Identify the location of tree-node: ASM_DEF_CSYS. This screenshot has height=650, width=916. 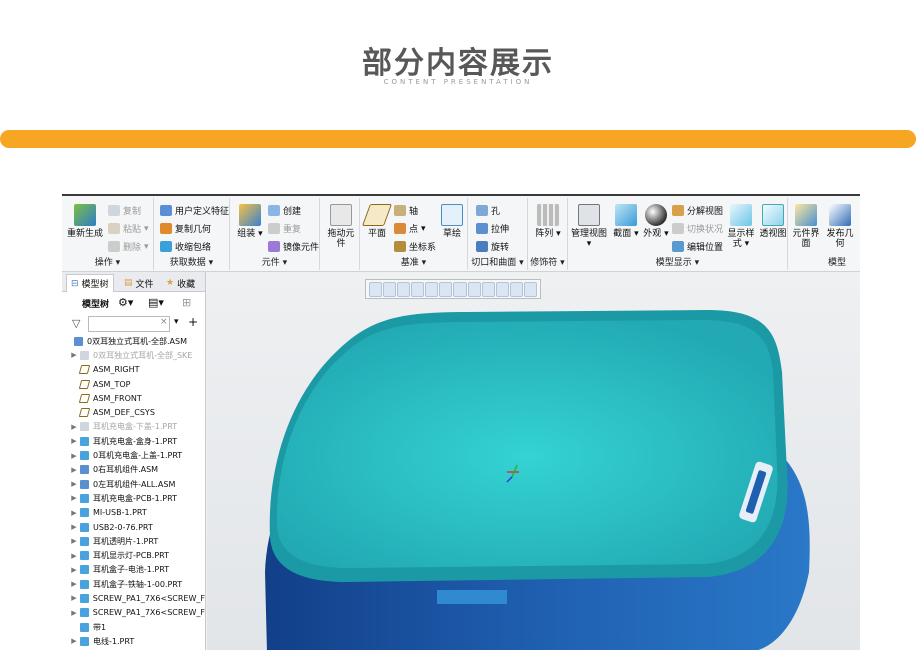
(133, 412).